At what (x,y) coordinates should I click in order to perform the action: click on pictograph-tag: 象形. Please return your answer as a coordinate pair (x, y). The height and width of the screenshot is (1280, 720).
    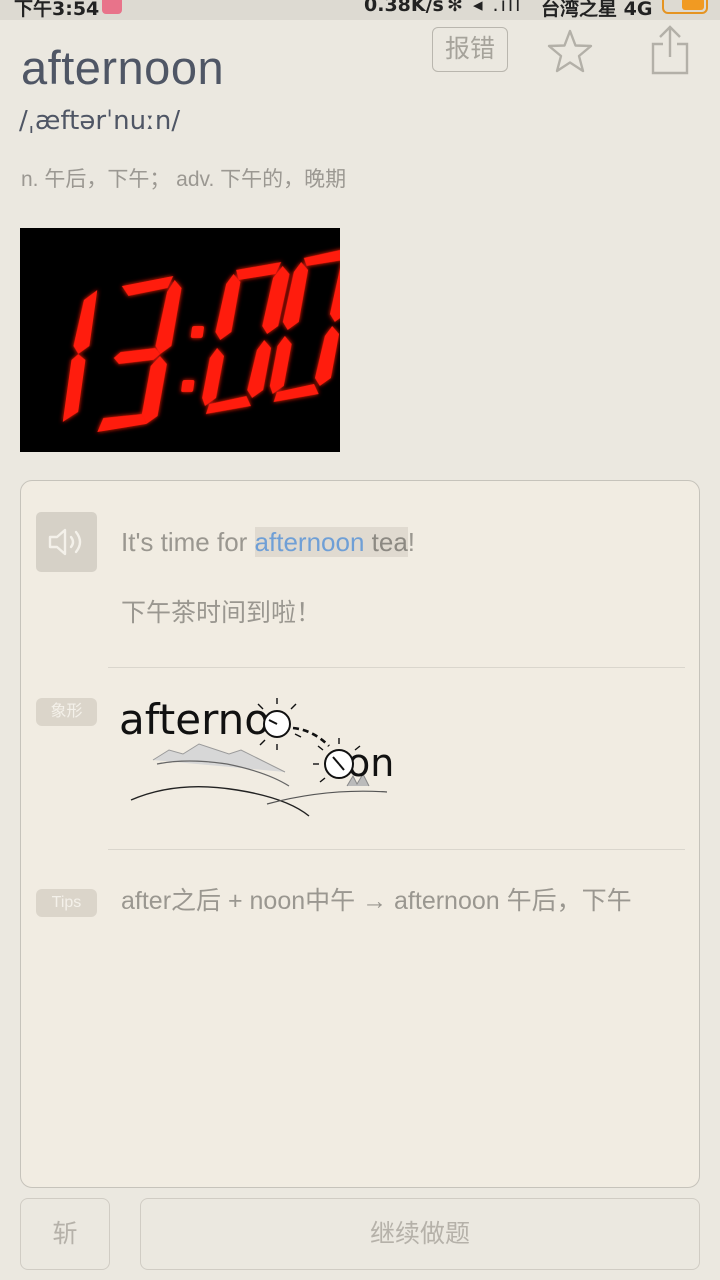
    Looking at the image, I should click on (66, 712).